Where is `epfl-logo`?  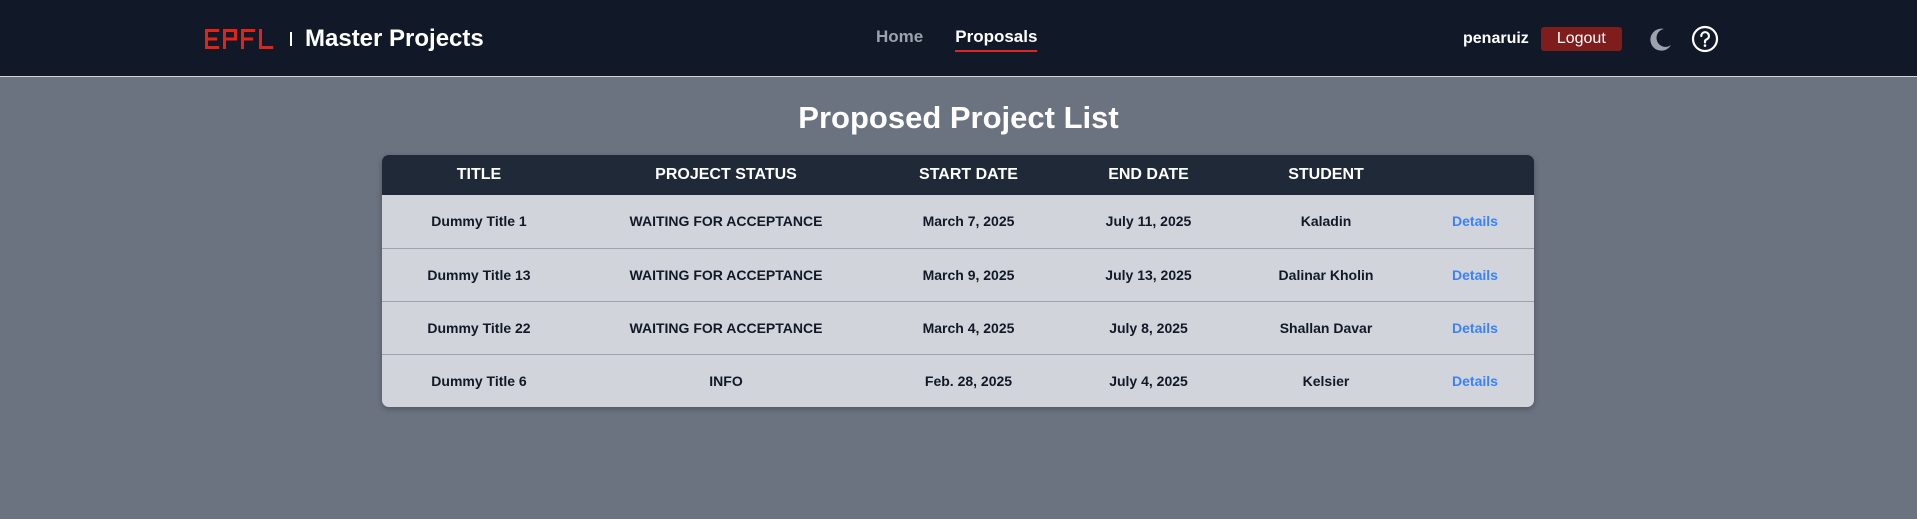 epfl-logo is located at coordinates (239, 39).